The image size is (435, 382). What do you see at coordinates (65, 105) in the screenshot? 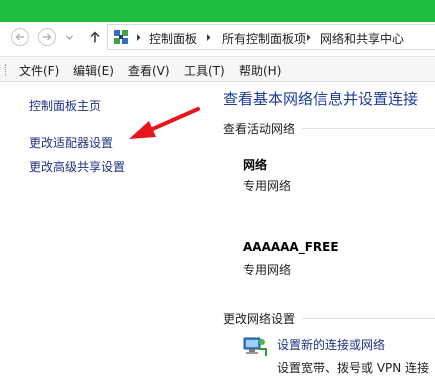
I see `sidebar-item-control-panel-home: 控制面板主页` at bounding box center [65, 105].